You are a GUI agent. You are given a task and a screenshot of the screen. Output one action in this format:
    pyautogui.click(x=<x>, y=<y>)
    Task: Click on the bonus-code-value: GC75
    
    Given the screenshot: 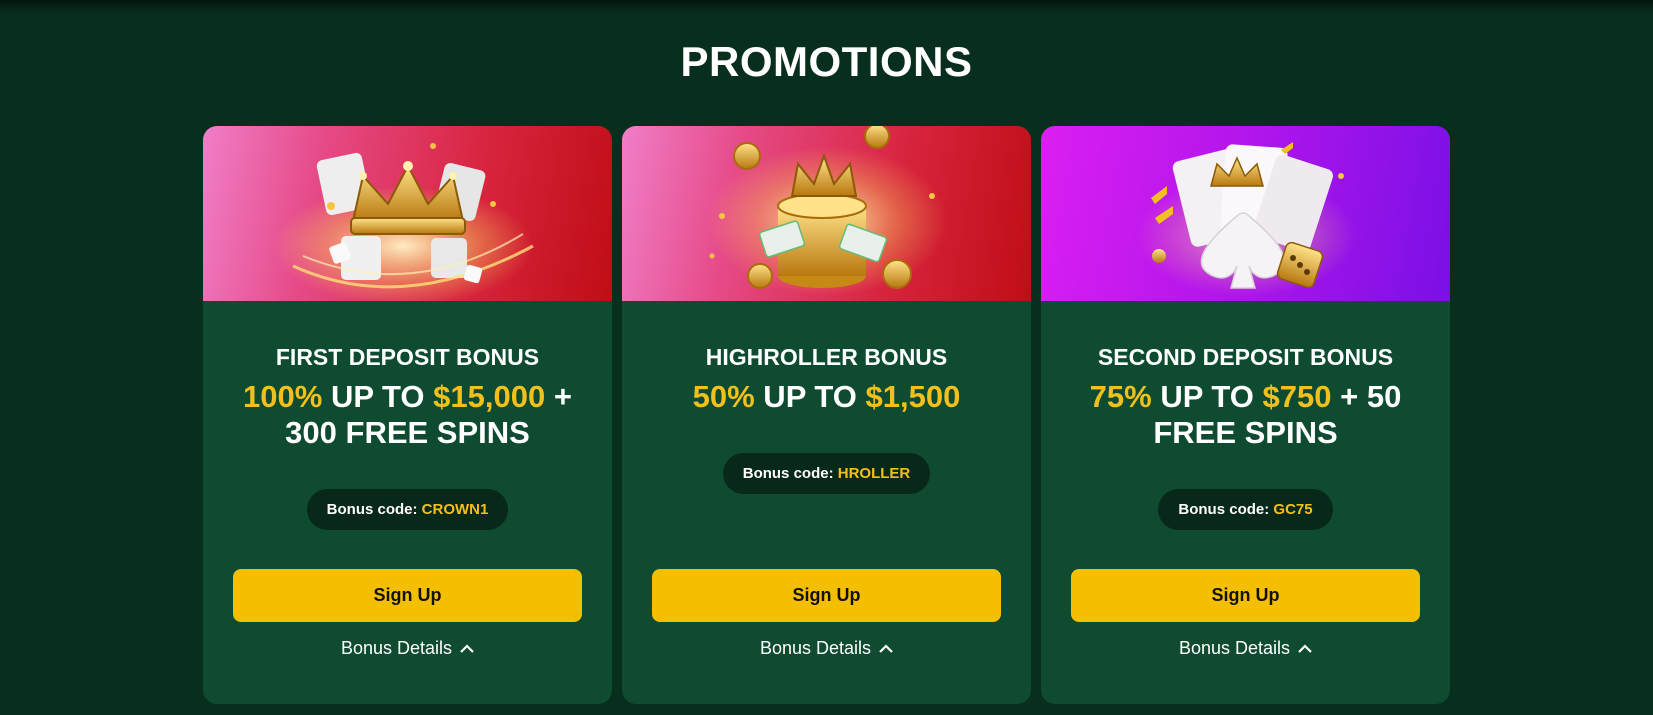 What is the action you would take?
    pyautogui.click(x=1293, y=509)
    